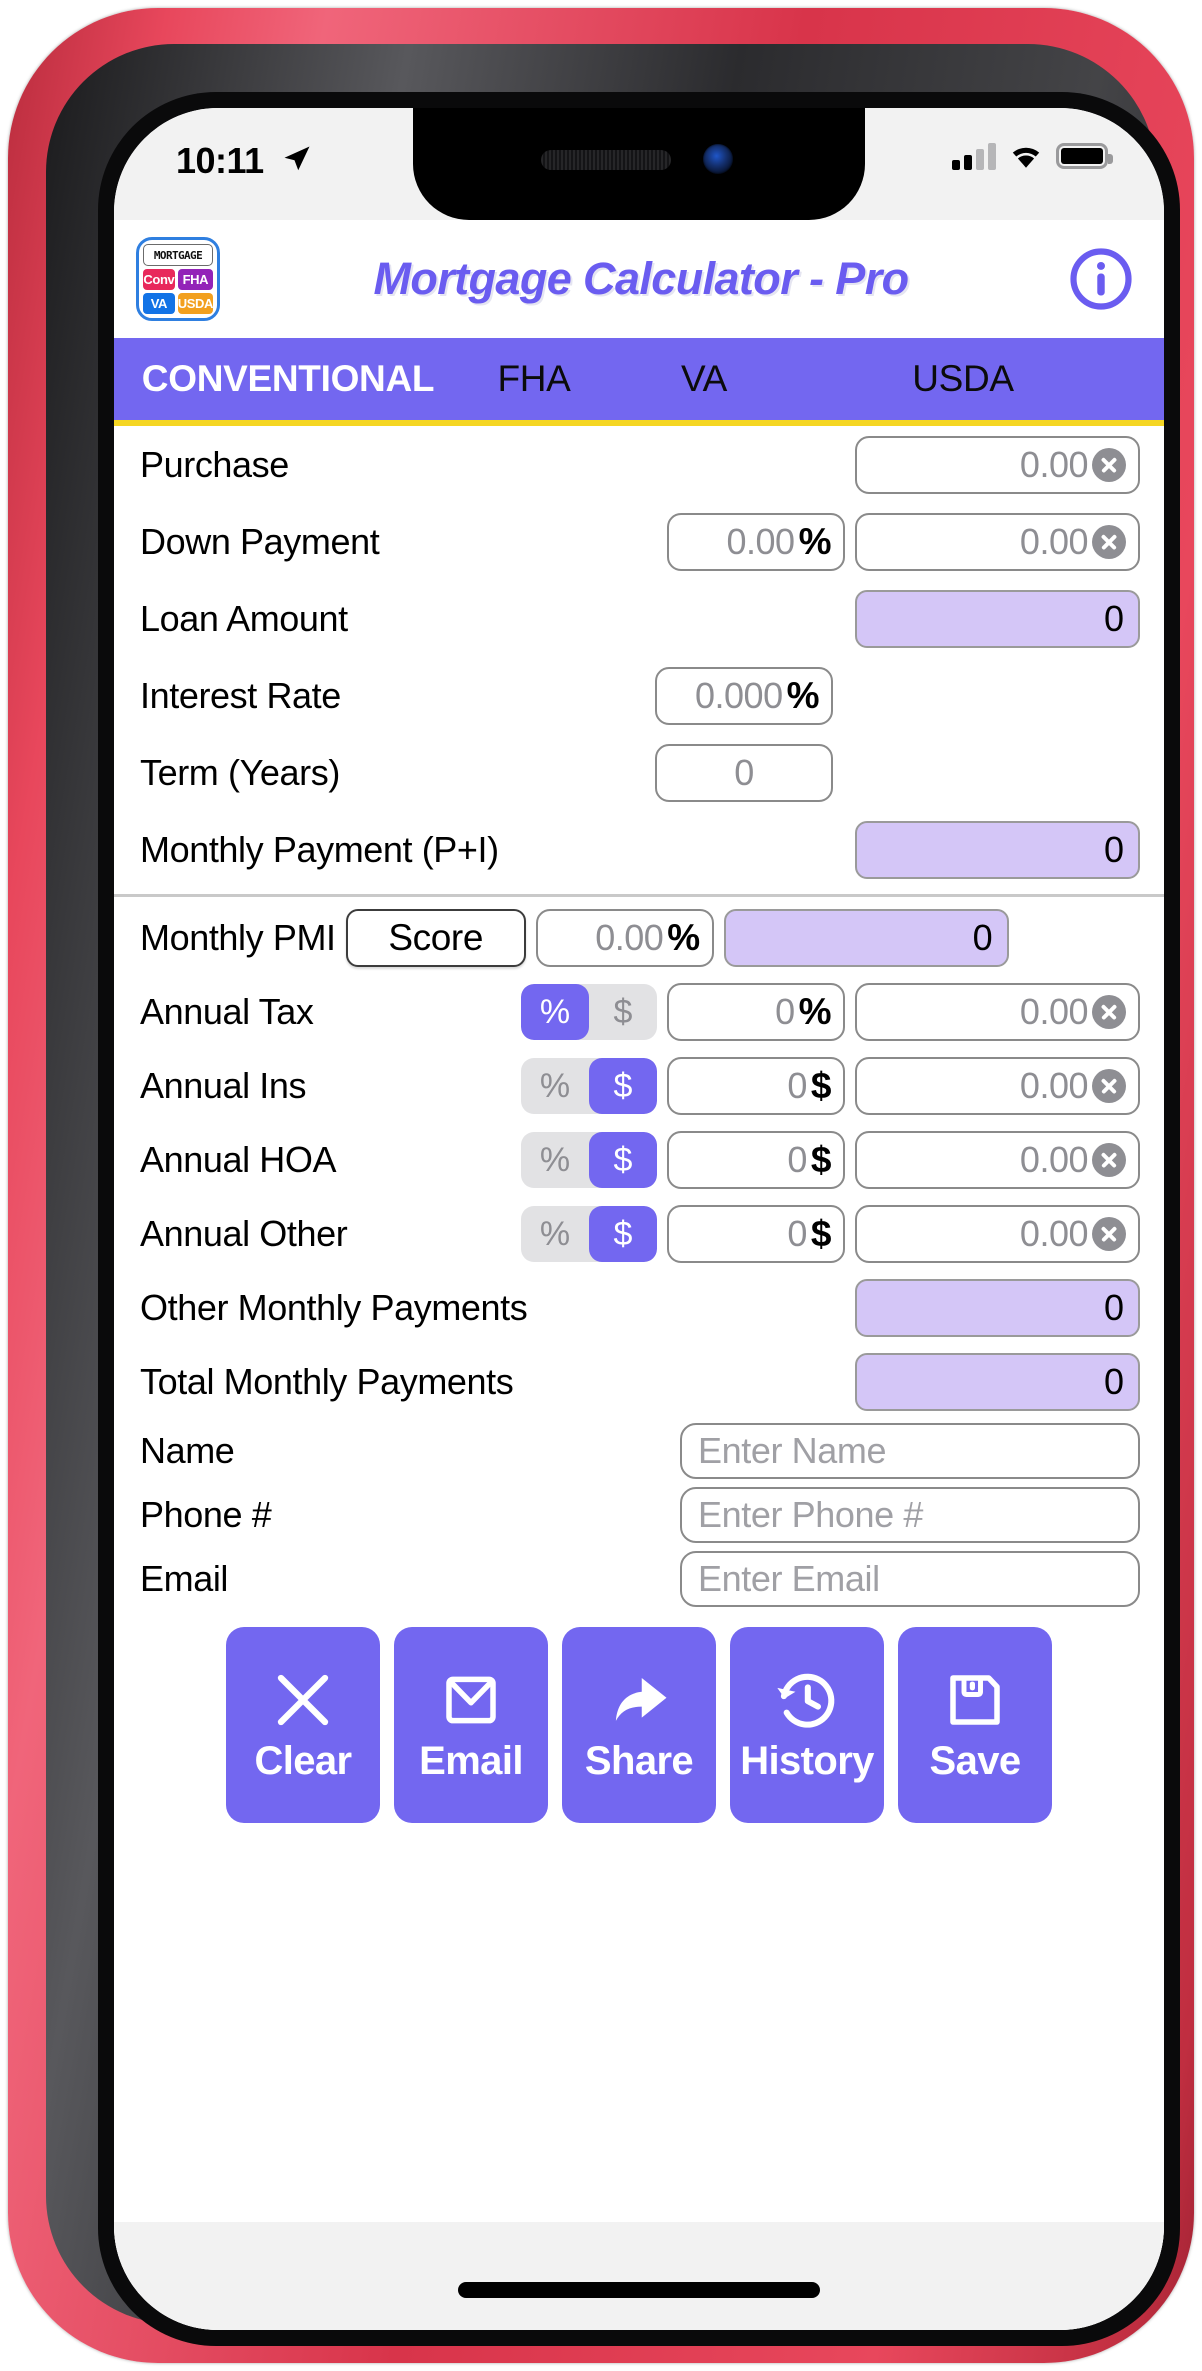 The image size is (1202, 2371). What do you see at coordinates (761, 541) in the screenshot?
I see `down-payment-percent-value: 0.00` at bounding box center [761, 541].